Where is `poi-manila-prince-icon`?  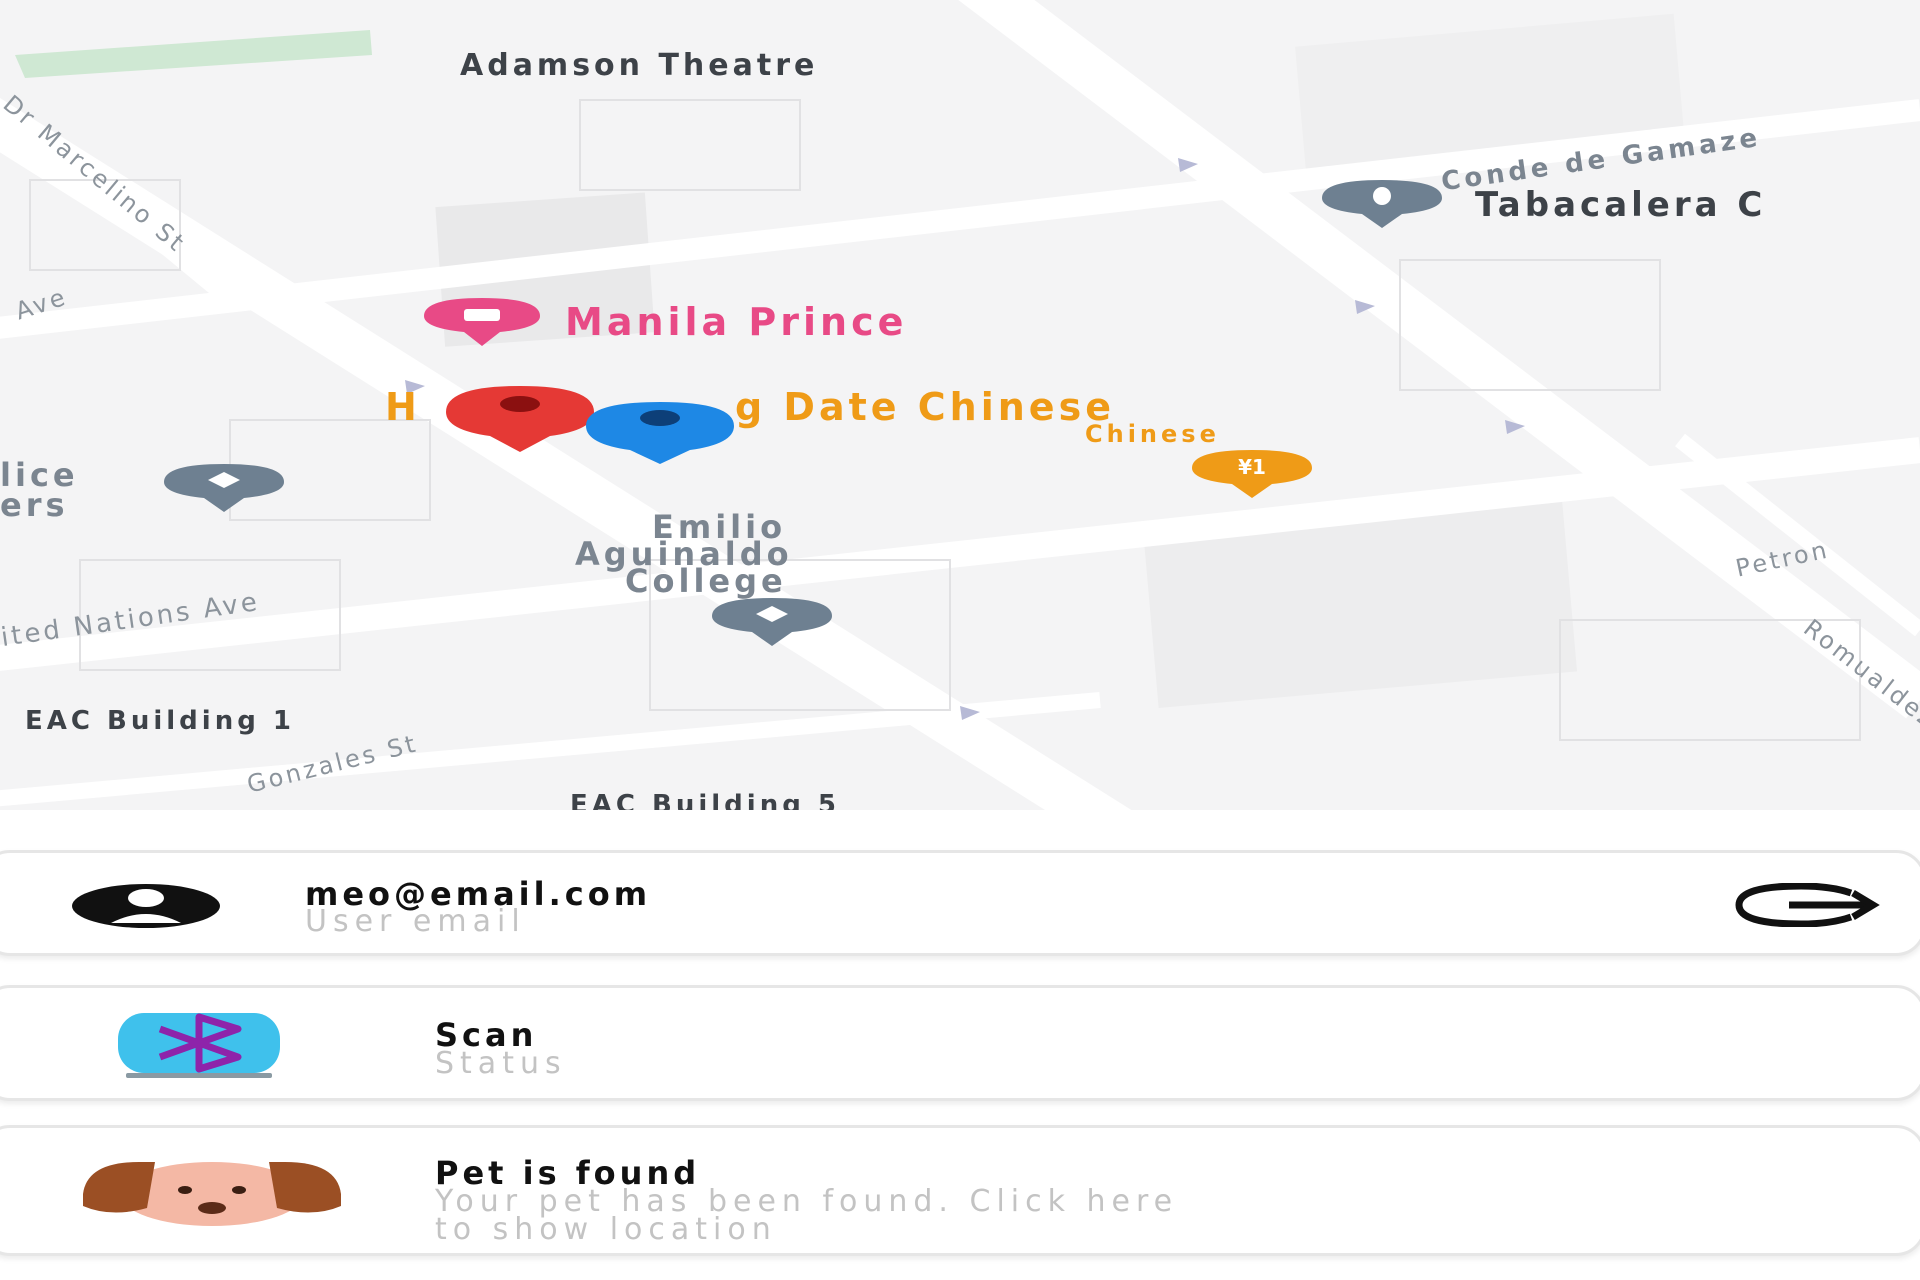
poi-manila-prince-icon is located at coordinates (482, 322).